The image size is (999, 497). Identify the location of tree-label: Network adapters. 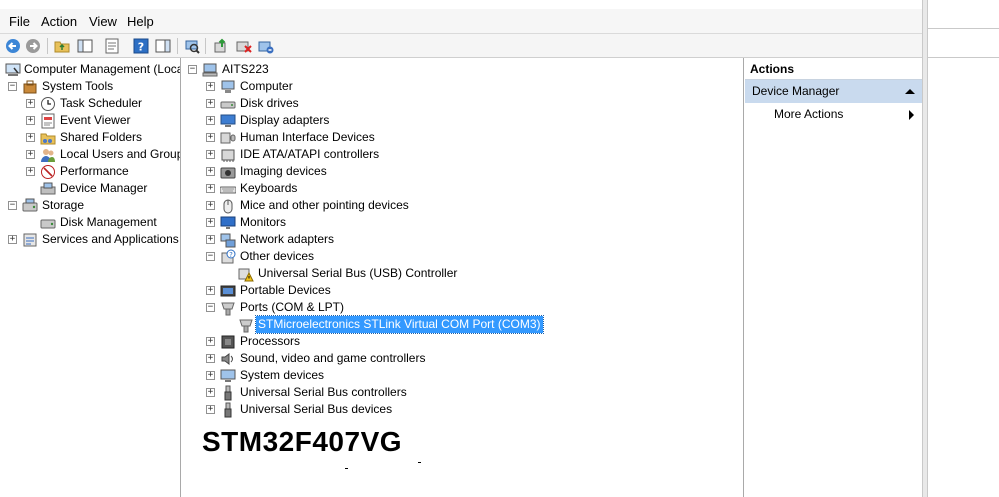
(287, 239).